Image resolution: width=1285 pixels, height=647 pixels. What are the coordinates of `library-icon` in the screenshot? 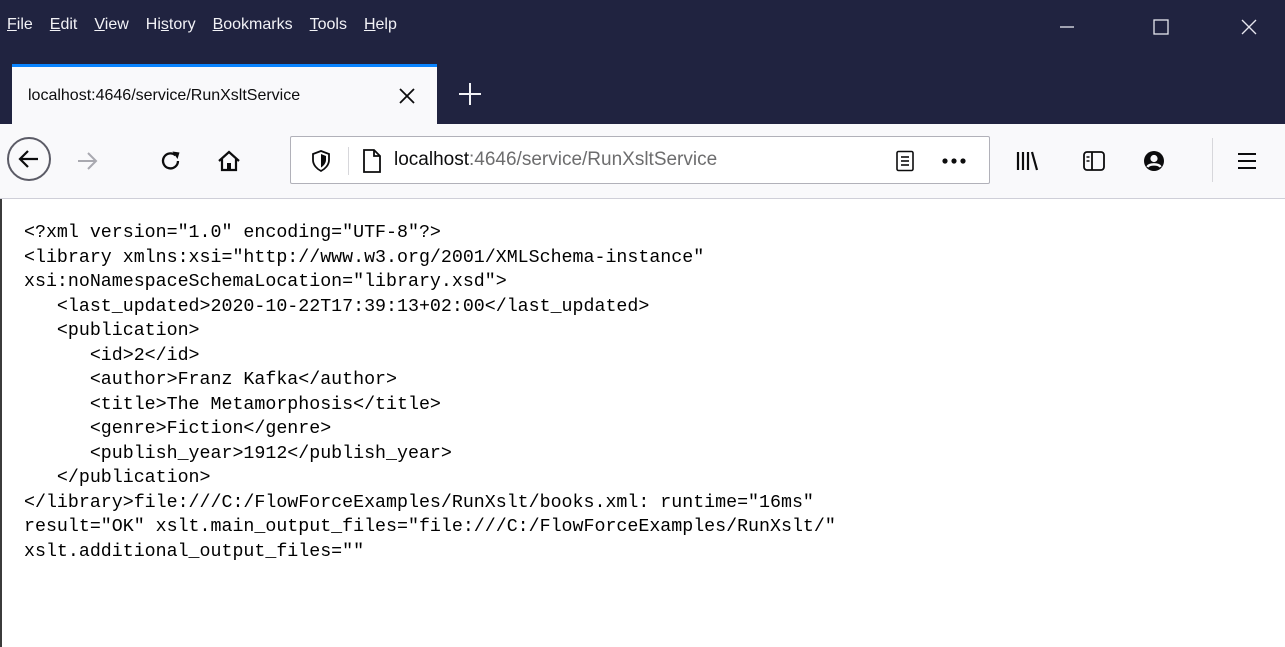 It's located at (1027, 161).